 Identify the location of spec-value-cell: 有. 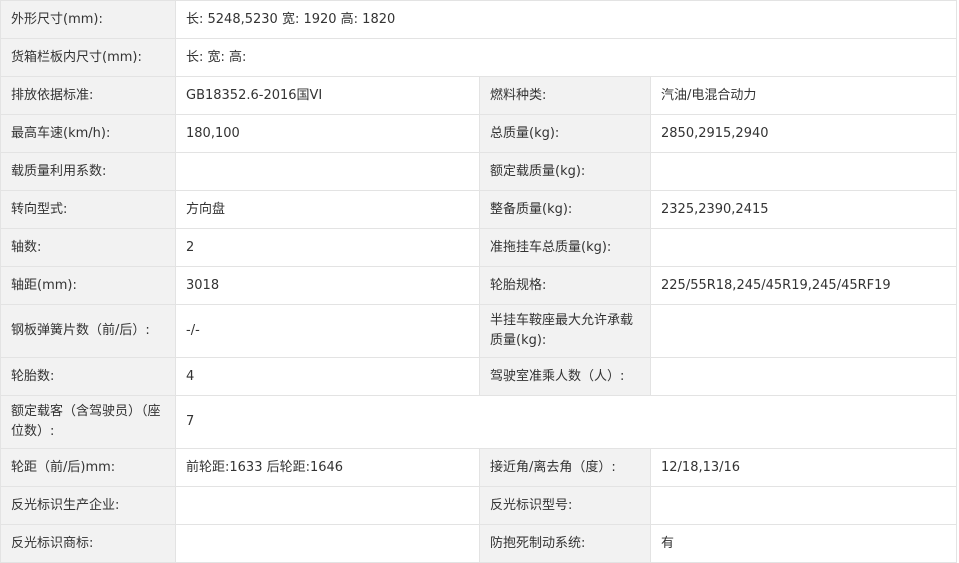
(803, 543).